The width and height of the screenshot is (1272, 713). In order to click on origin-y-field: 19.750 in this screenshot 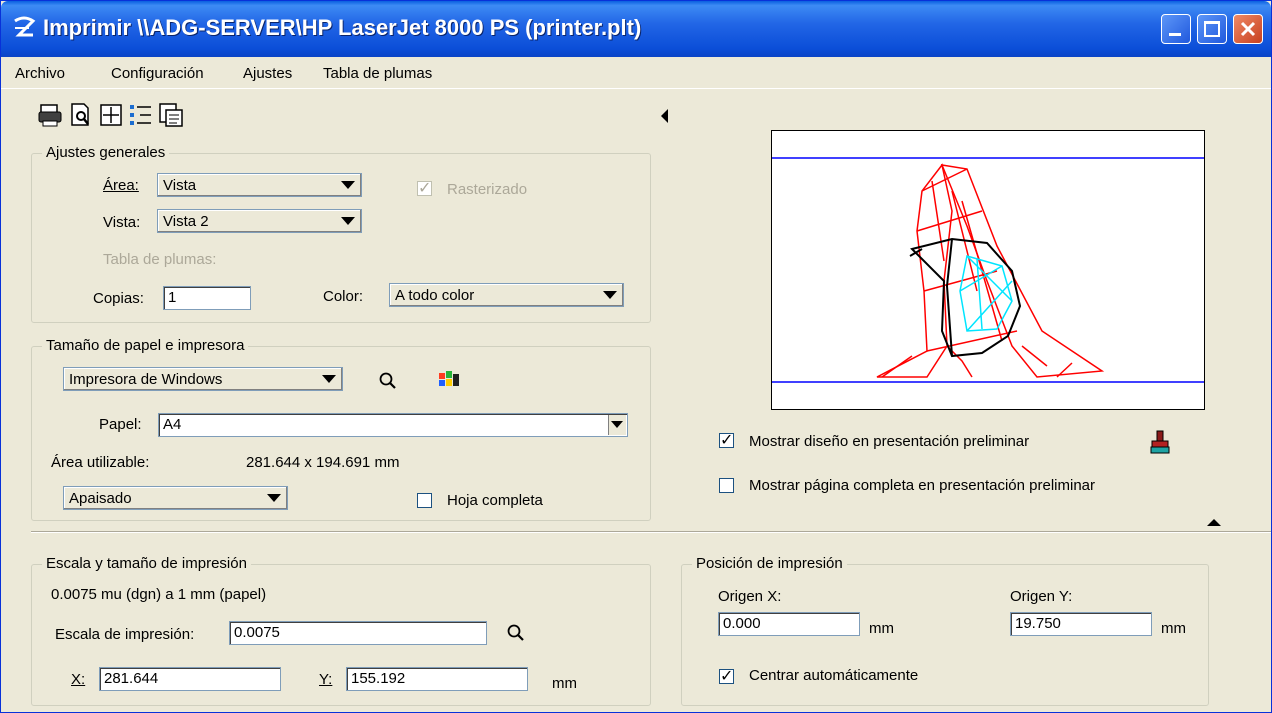, I will do `click(1081, 624)`.